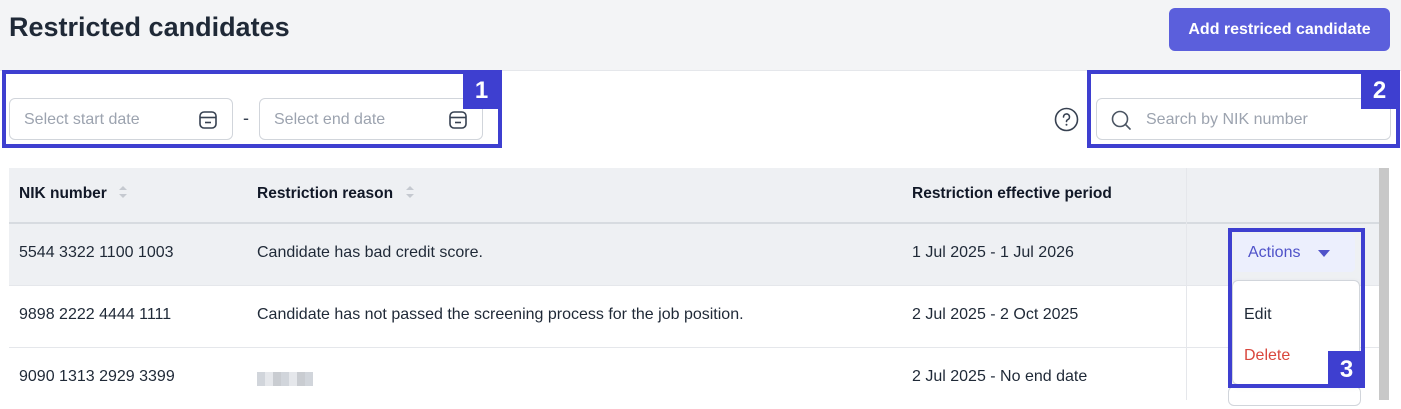 Image resolution: width=1401 pixels, height=409 pixels. What do you see at coordinates (1066, 119) in the screenshot?
I see `help-icon` at bounding box center [1066, 119].